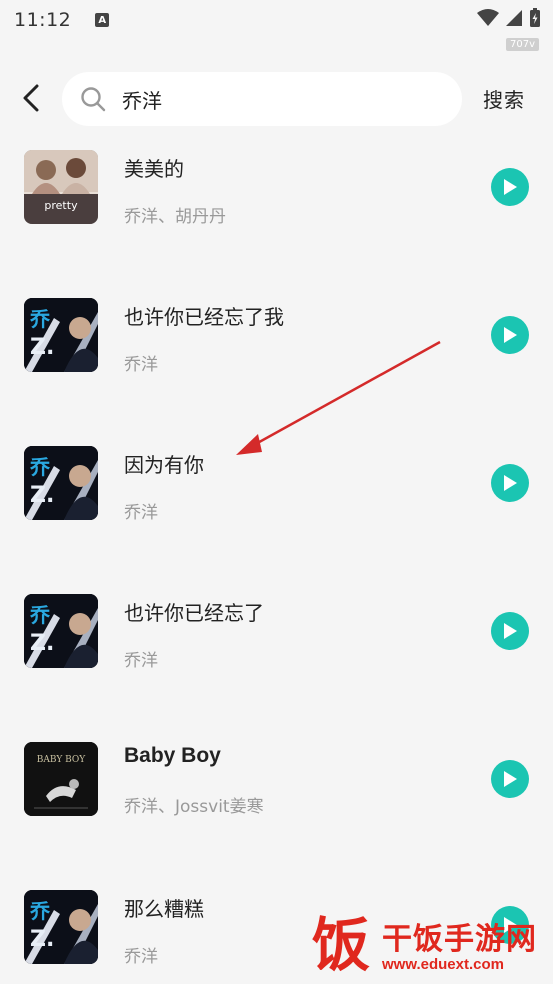 The width and height of the screenshot is (553, 984). What do you see at coordinates (504, 98) in the screenshot?
I see `search-button: 搜索` at bounding box center [504, 98].